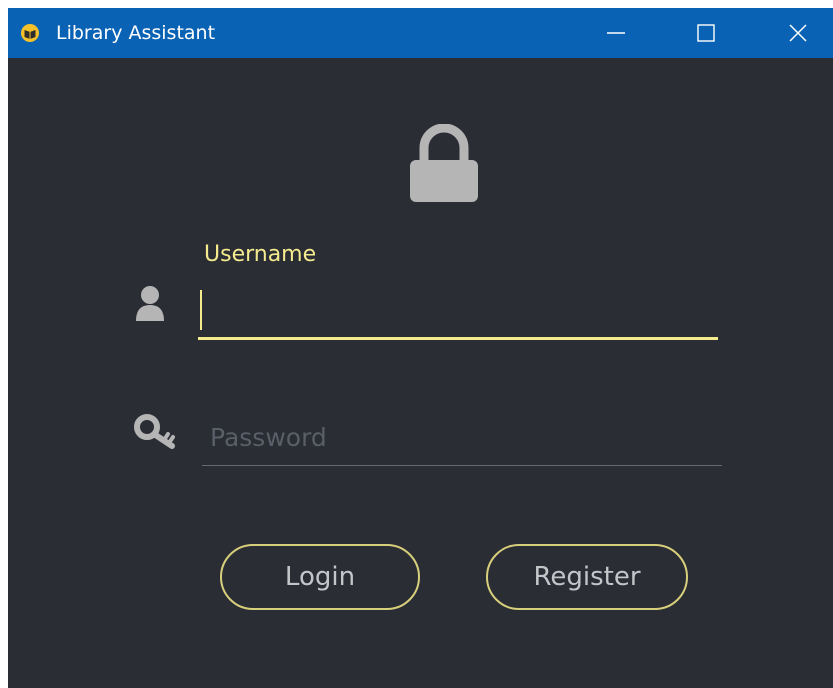  Describe the element at coordinates (150, 304) in the screenshot. I see `user-icon` at that location.